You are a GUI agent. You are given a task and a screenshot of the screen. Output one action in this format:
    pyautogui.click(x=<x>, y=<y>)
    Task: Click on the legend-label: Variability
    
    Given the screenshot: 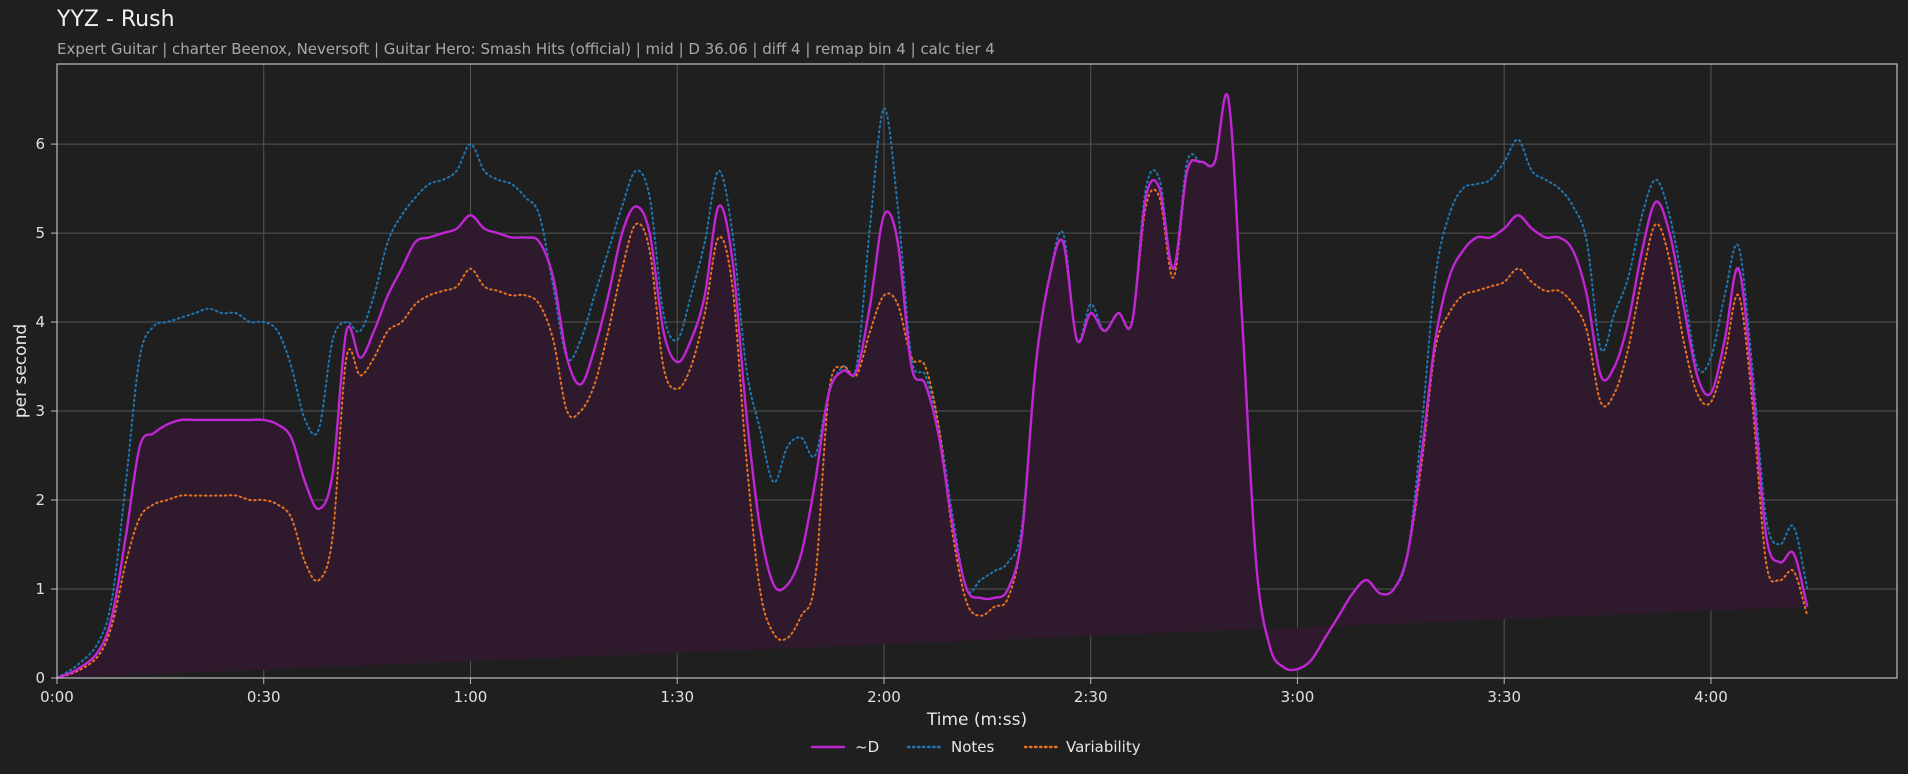 What is the action you would take?
    pyautogui.click(x=1103, y=747)
    